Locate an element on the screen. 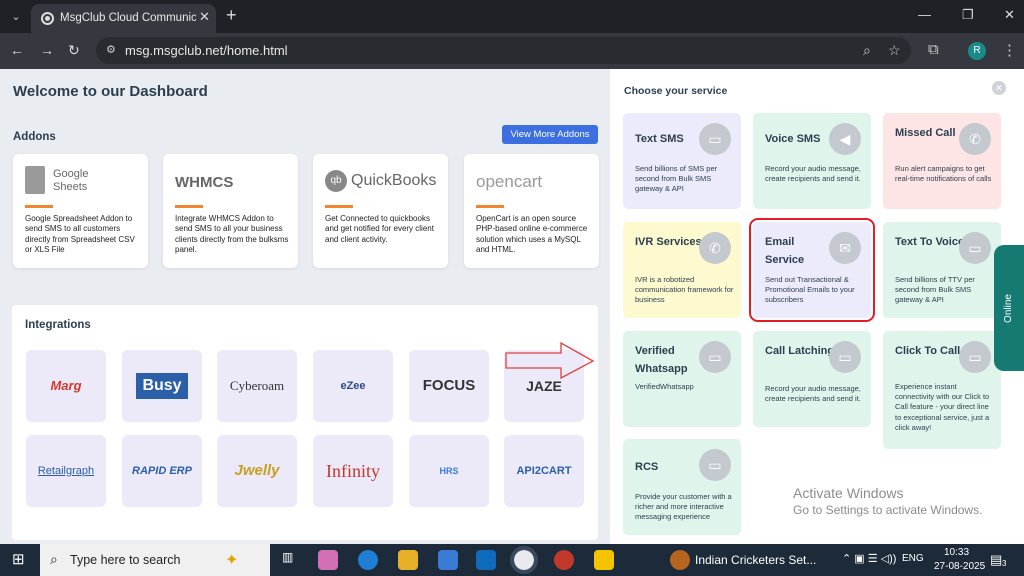  clock-time: 10:33 is located at coordinates (956, 552).